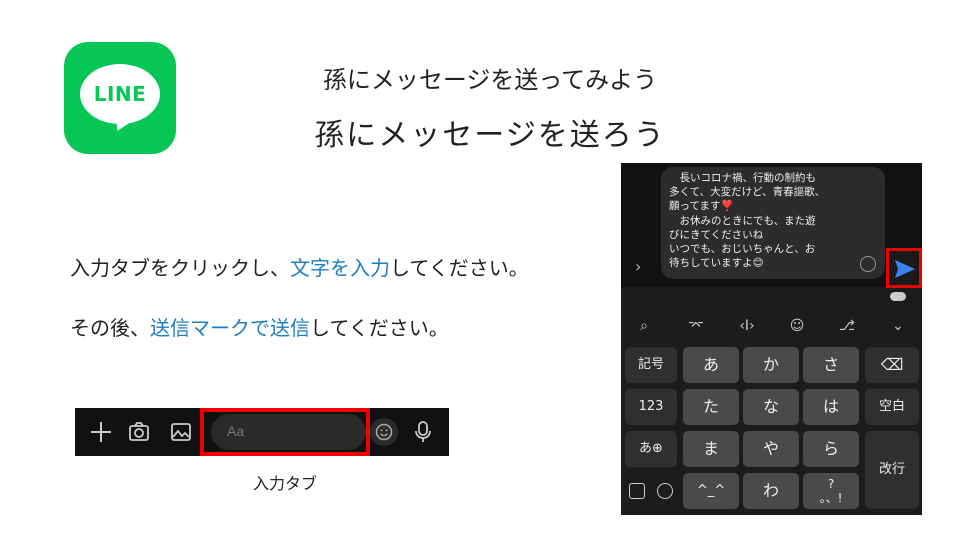 The image size is (960, 540). What do you see at coordinates (180, 268) in the screenshot?
I see `instruction-1-pre: 入力タブをクリックし、` at bounding box center [180, 268].